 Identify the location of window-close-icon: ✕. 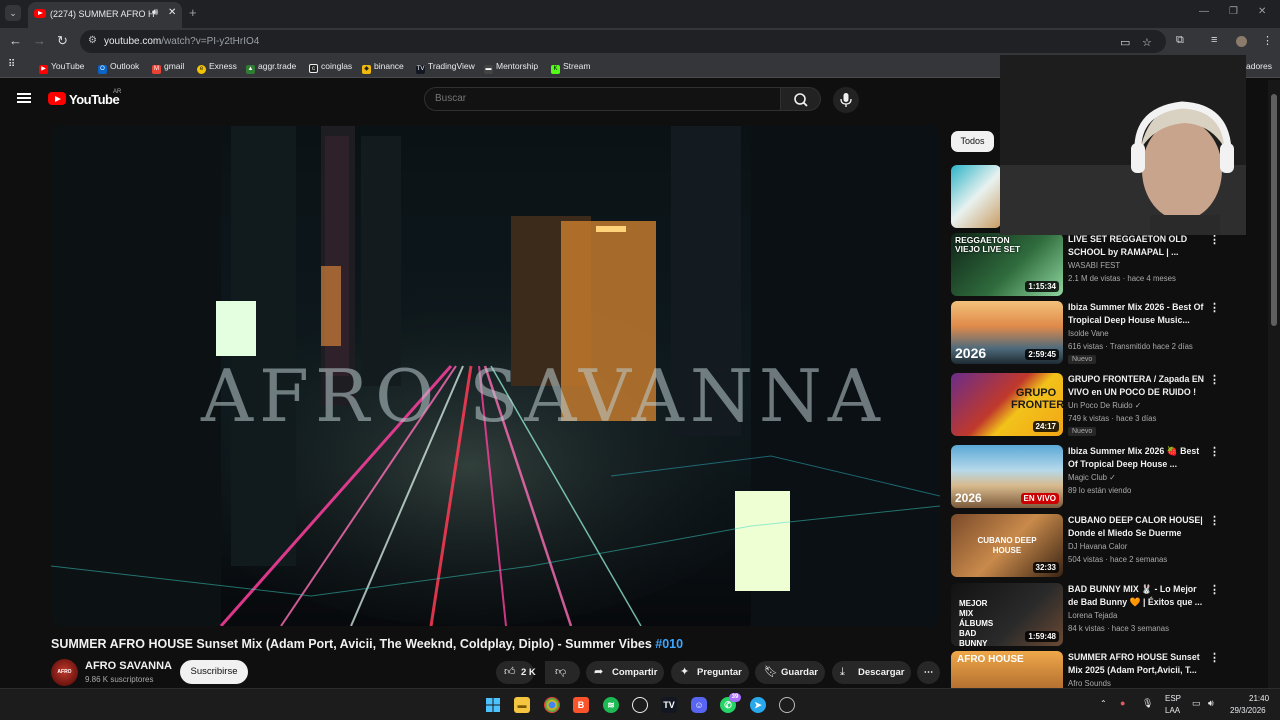
(1262, 11).